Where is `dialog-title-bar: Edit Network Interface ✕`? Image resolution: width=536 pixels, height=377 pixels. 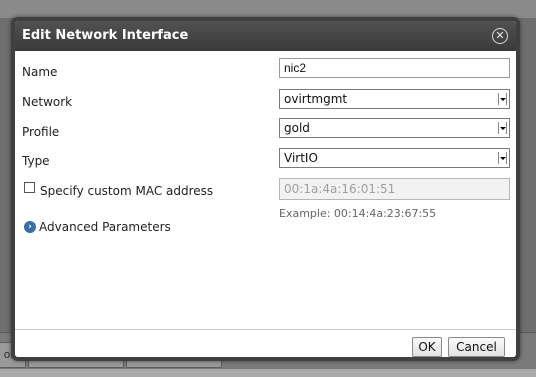 dialog-title-bar: Edit Network Interface ✕ is located at coordinates (265, 36).